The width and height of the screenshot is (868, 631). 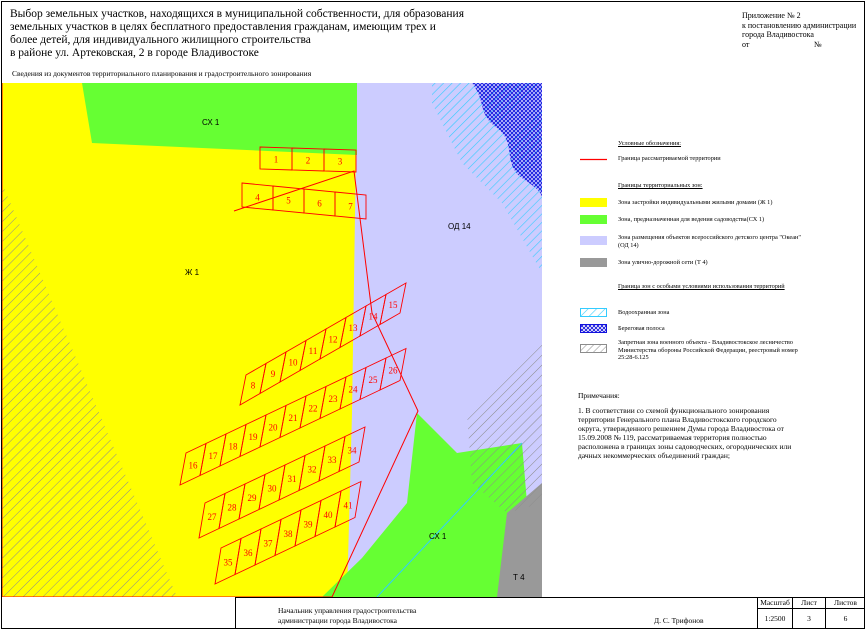 What do you see at coordinates (746, 44) in the screenshot?
I see `appendix-from: от` at bounding box center [746, 44].